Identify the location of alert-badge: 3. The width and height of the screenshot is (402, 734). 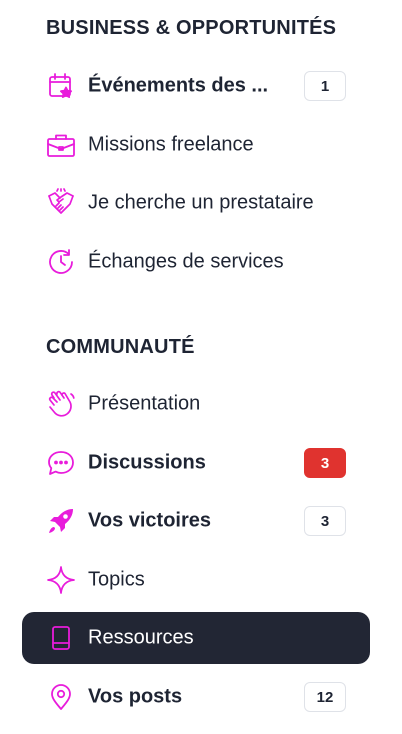
(325, 463).